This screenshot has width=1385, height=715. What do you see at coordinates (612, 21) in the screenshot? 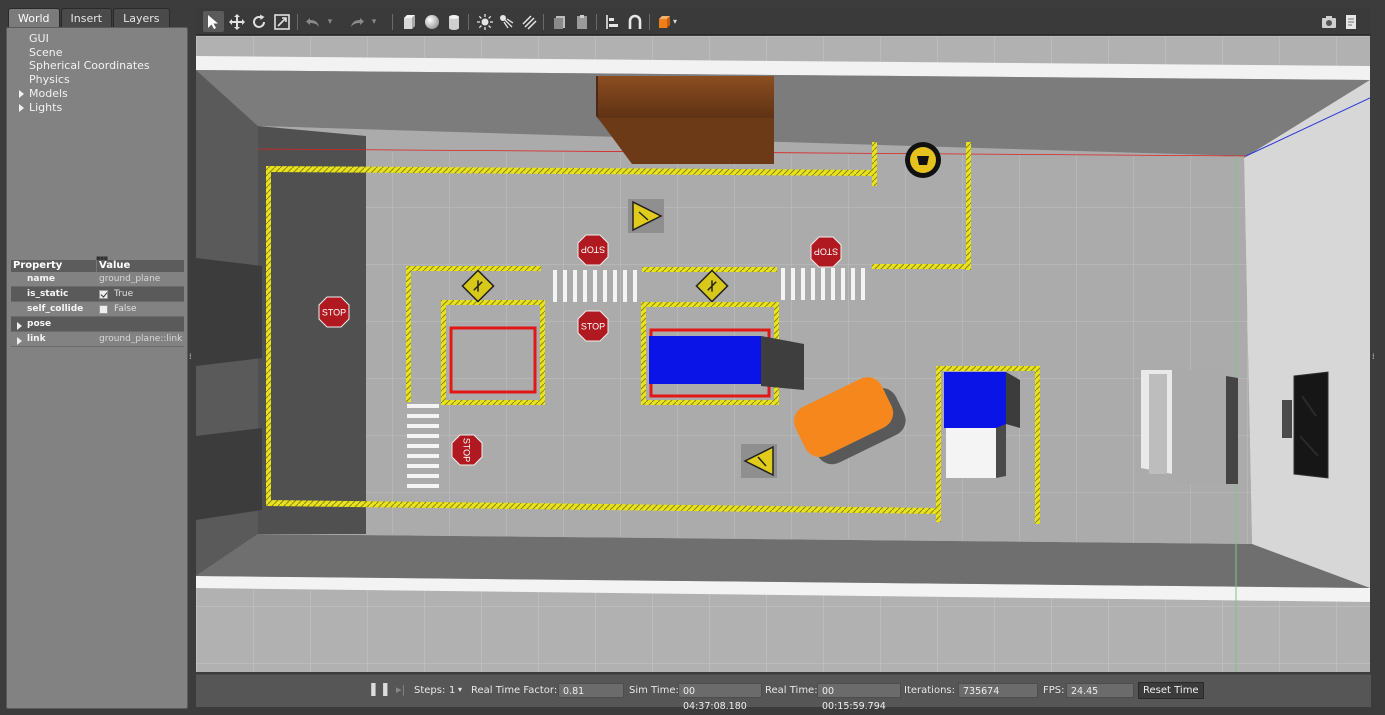
I see `align-icon` at bounding box center [612, 21].